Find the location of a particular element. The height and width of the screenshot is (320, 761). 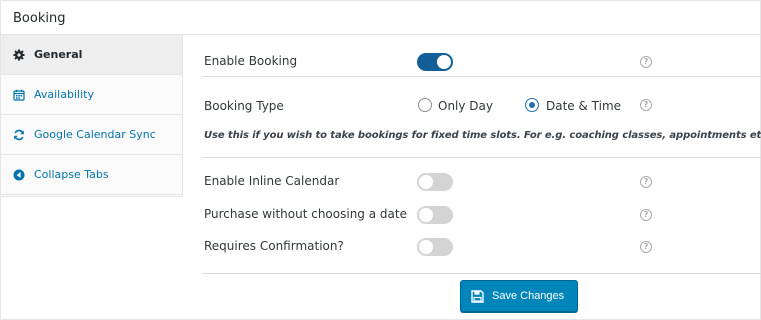

booking-type-label: Booking Type is located at coordinates (244, 106).